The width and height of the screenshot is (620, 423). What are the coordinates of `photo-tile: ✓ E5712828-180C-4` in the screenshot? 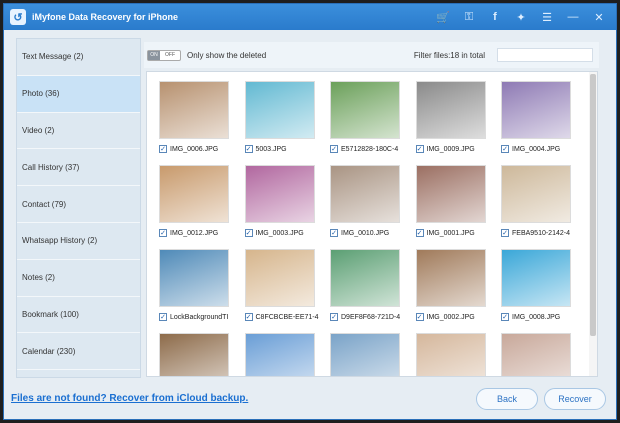 It's located at (360, 112).